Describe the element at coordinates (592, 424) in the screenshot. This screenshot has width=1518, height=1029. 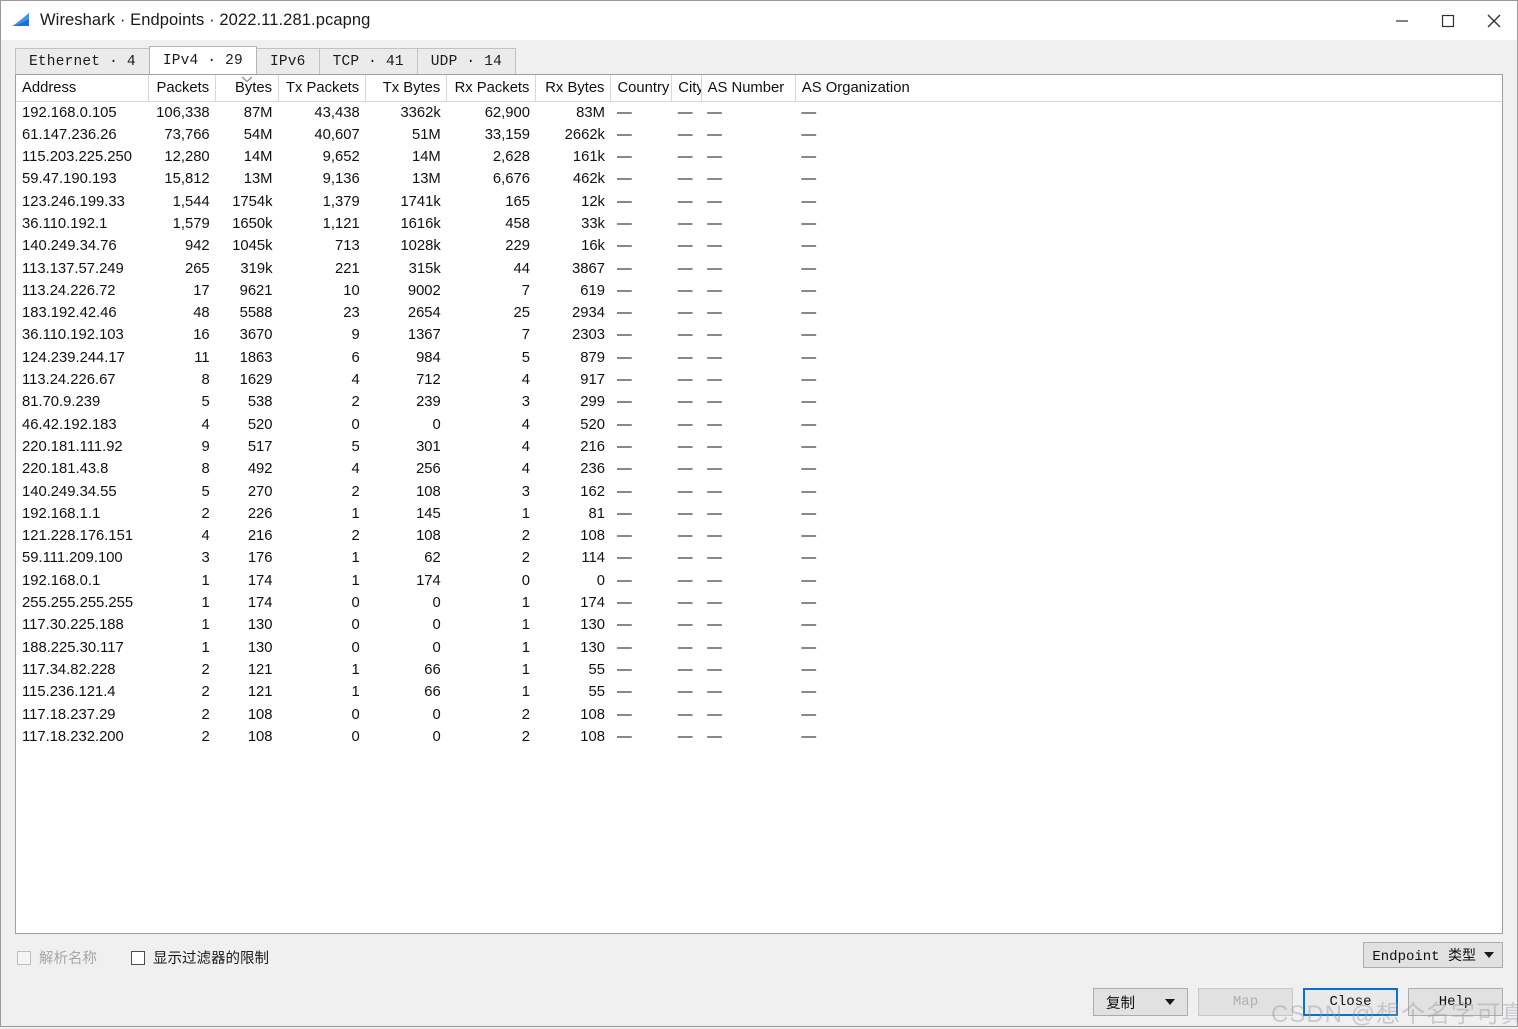
I see `table-cell: 520` at that location.